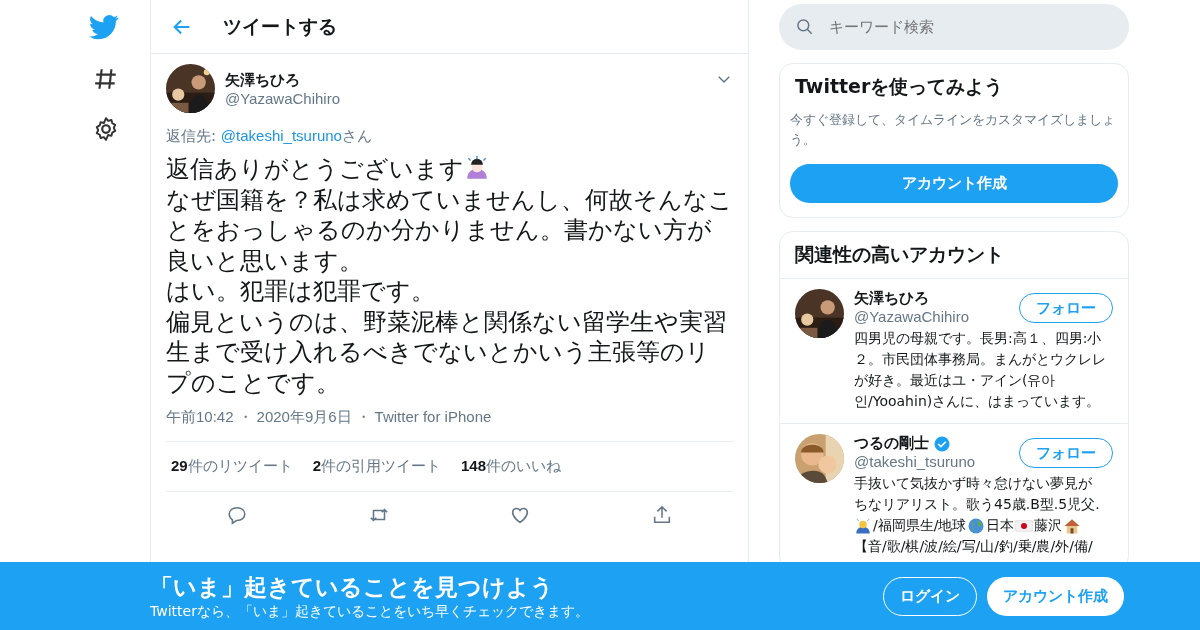  Describe the element at coordinates (381, 466) in the screenshot. I see `stat-label: 件の引用ツイート` at that location.